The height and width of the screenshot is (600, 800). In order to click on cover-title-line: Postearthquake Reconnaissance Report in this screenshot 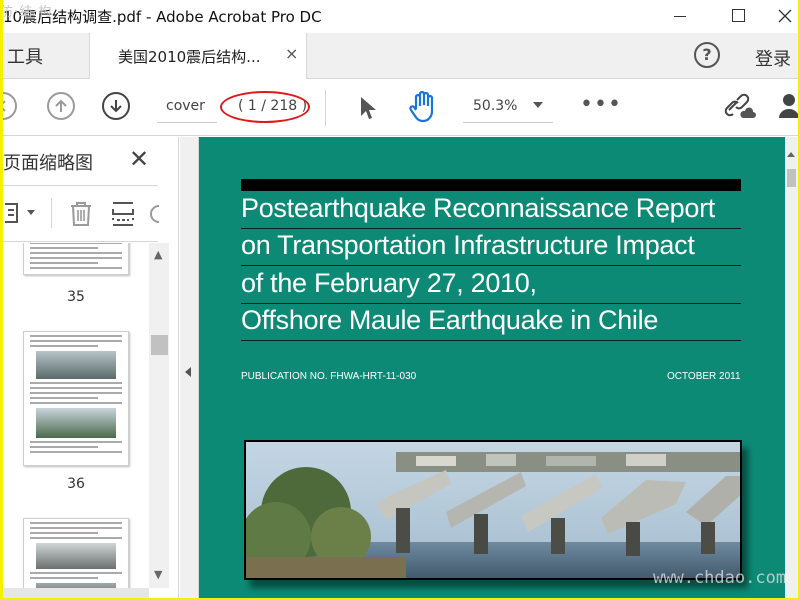, I will do `click(478, 208)`.